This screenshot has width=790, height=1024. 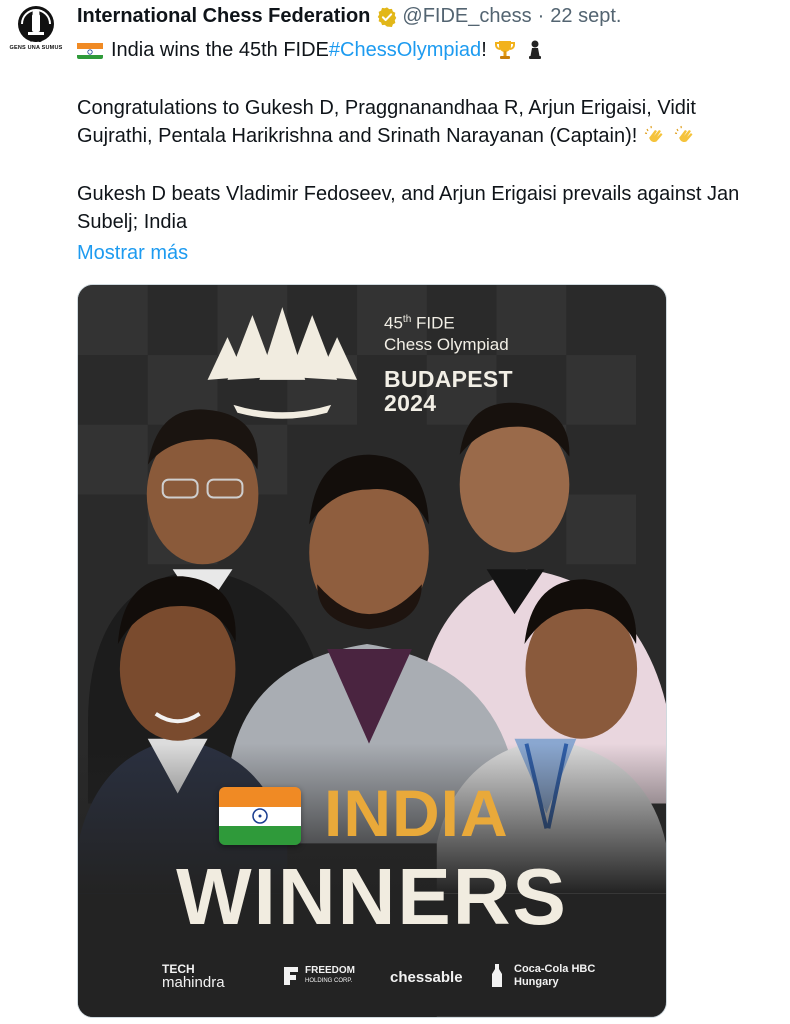 What do you see at coordinates (330, 970) in the screenshot?
I see `sponsor-freedom-top: FREEDOM` at bounding box center [330, 970].